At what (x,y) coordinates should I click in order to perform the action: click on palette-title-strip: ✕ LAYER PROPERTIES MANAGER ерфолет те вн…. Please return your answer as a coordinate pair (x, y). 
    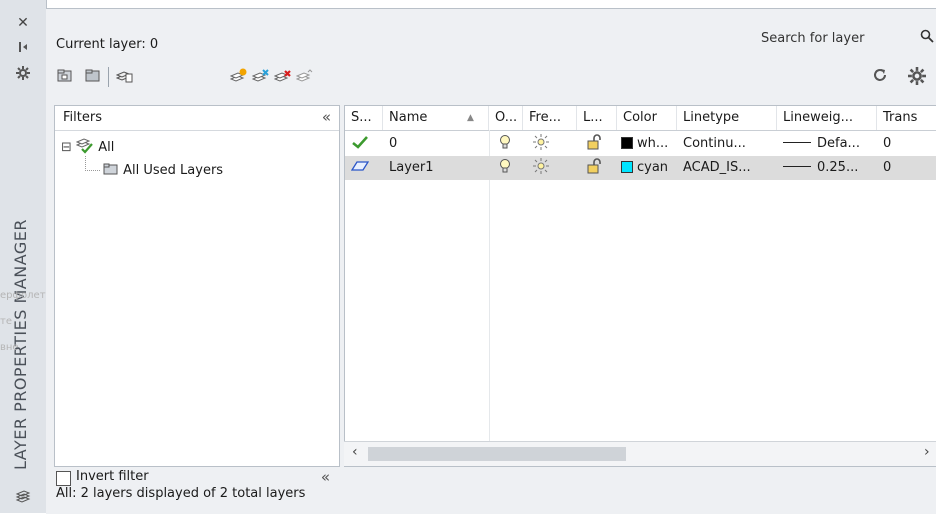
    Looking at the image, I should click on (23, 256).